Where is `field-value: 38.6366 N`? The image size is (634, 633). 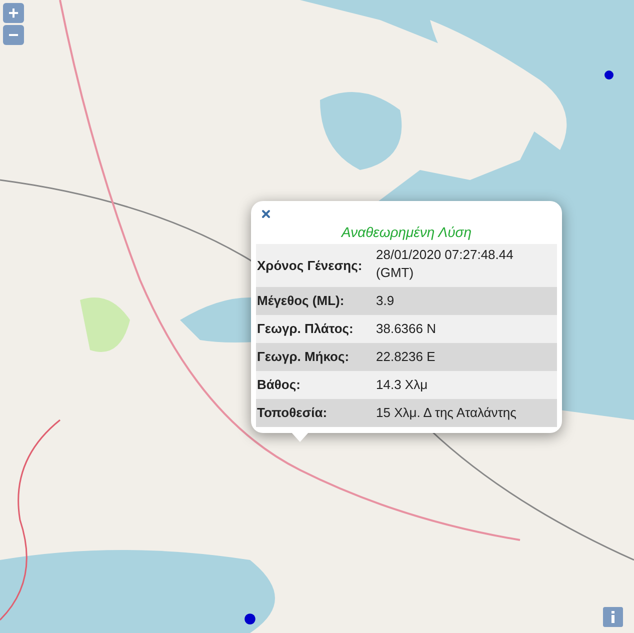
field-value: 38.6366 N is located at coordinates (406, 329).